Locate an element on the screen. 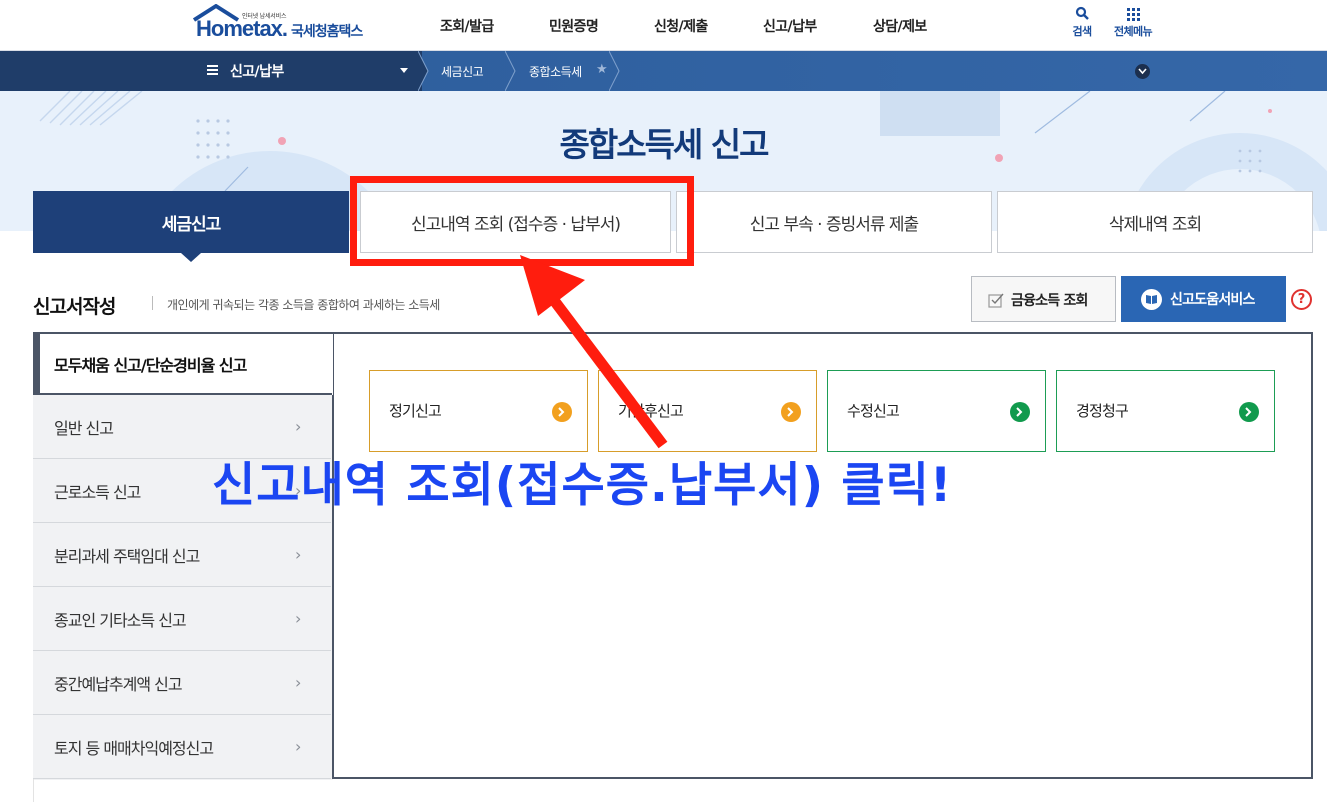 The width and height of the screenshot is (1327, 802). card-label: 정기신고 is located at coordinates (415, 411).